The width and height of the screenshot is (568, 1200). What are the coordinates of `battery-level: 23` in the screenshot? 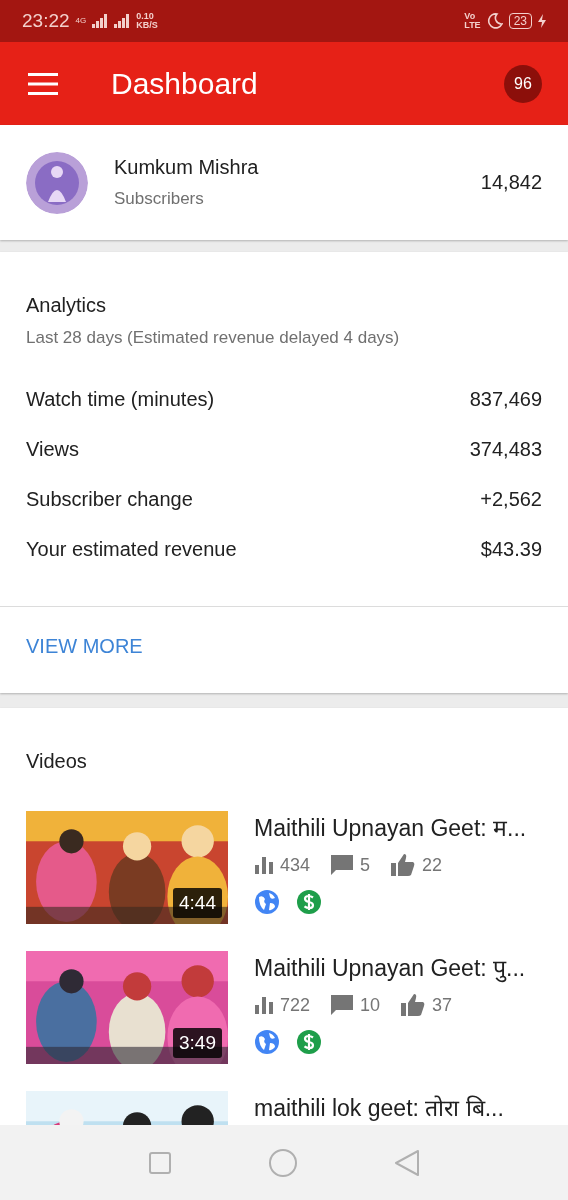 It's located at (520, 21).